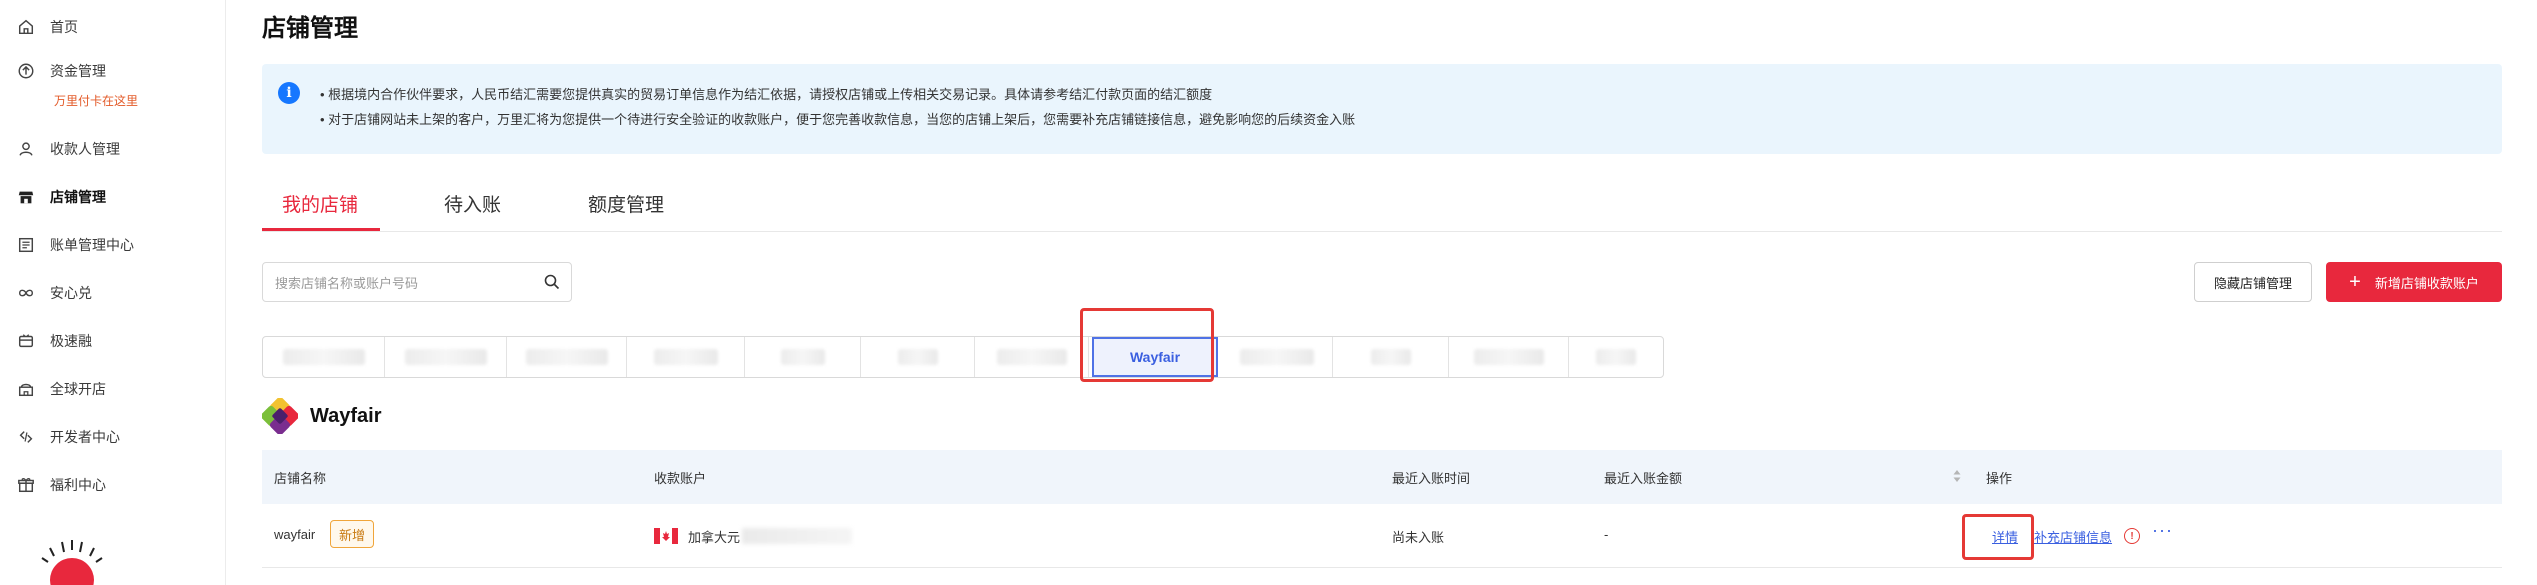 This screenshot has width=2537, height=585. Describe the element at coordinates (26, 245) in the screenshot. I see `bill-icon` at that location.